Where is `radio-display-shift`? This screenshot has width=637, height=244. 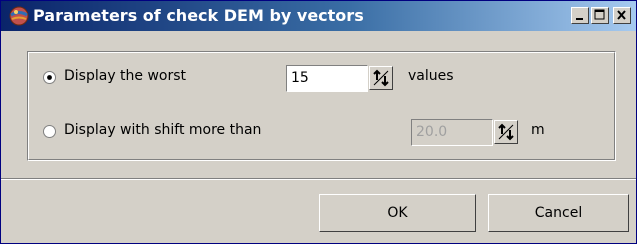
radio-display-shift is located at coordinates (49, 131).